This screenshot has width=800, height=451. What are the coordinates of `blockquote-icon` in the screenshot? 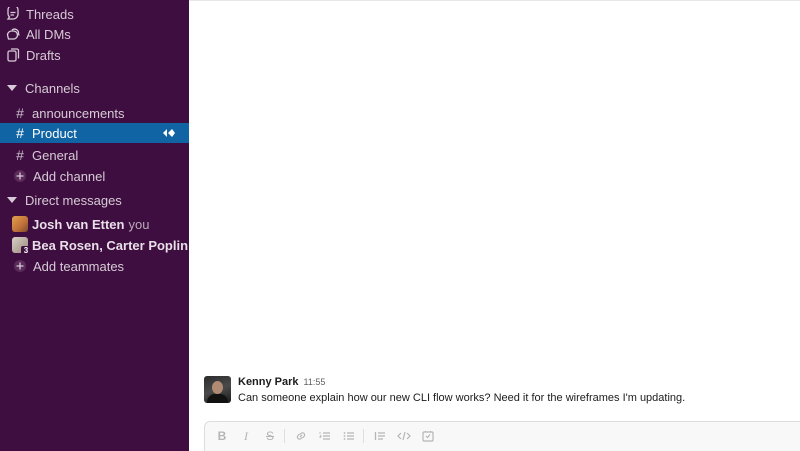 It's located at (380, 436).